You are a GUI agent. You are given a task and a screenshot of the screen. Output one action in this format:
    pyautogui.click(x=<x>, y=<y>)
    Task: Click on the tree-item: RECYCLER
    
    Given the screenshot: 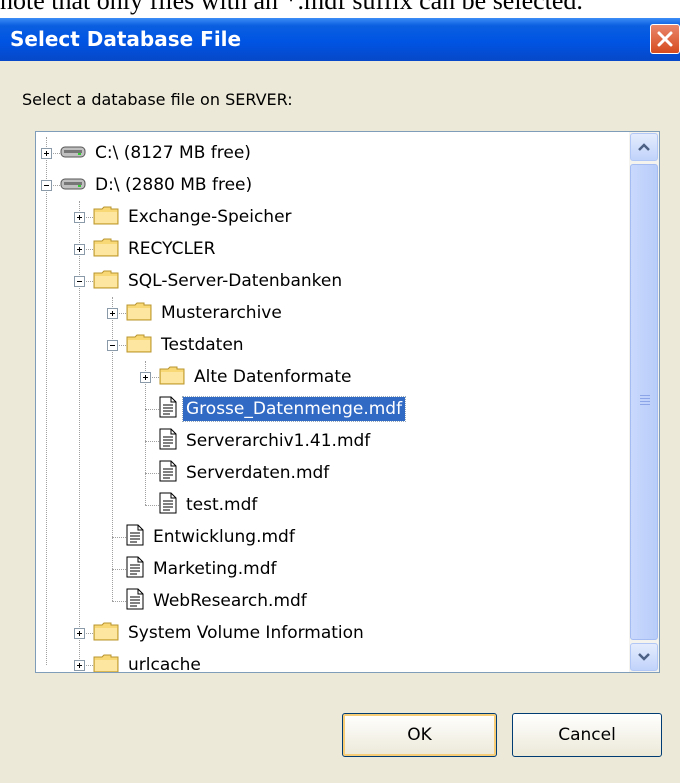 What is the action you would take?
    pyautogui.click(x=155, y=249)
    